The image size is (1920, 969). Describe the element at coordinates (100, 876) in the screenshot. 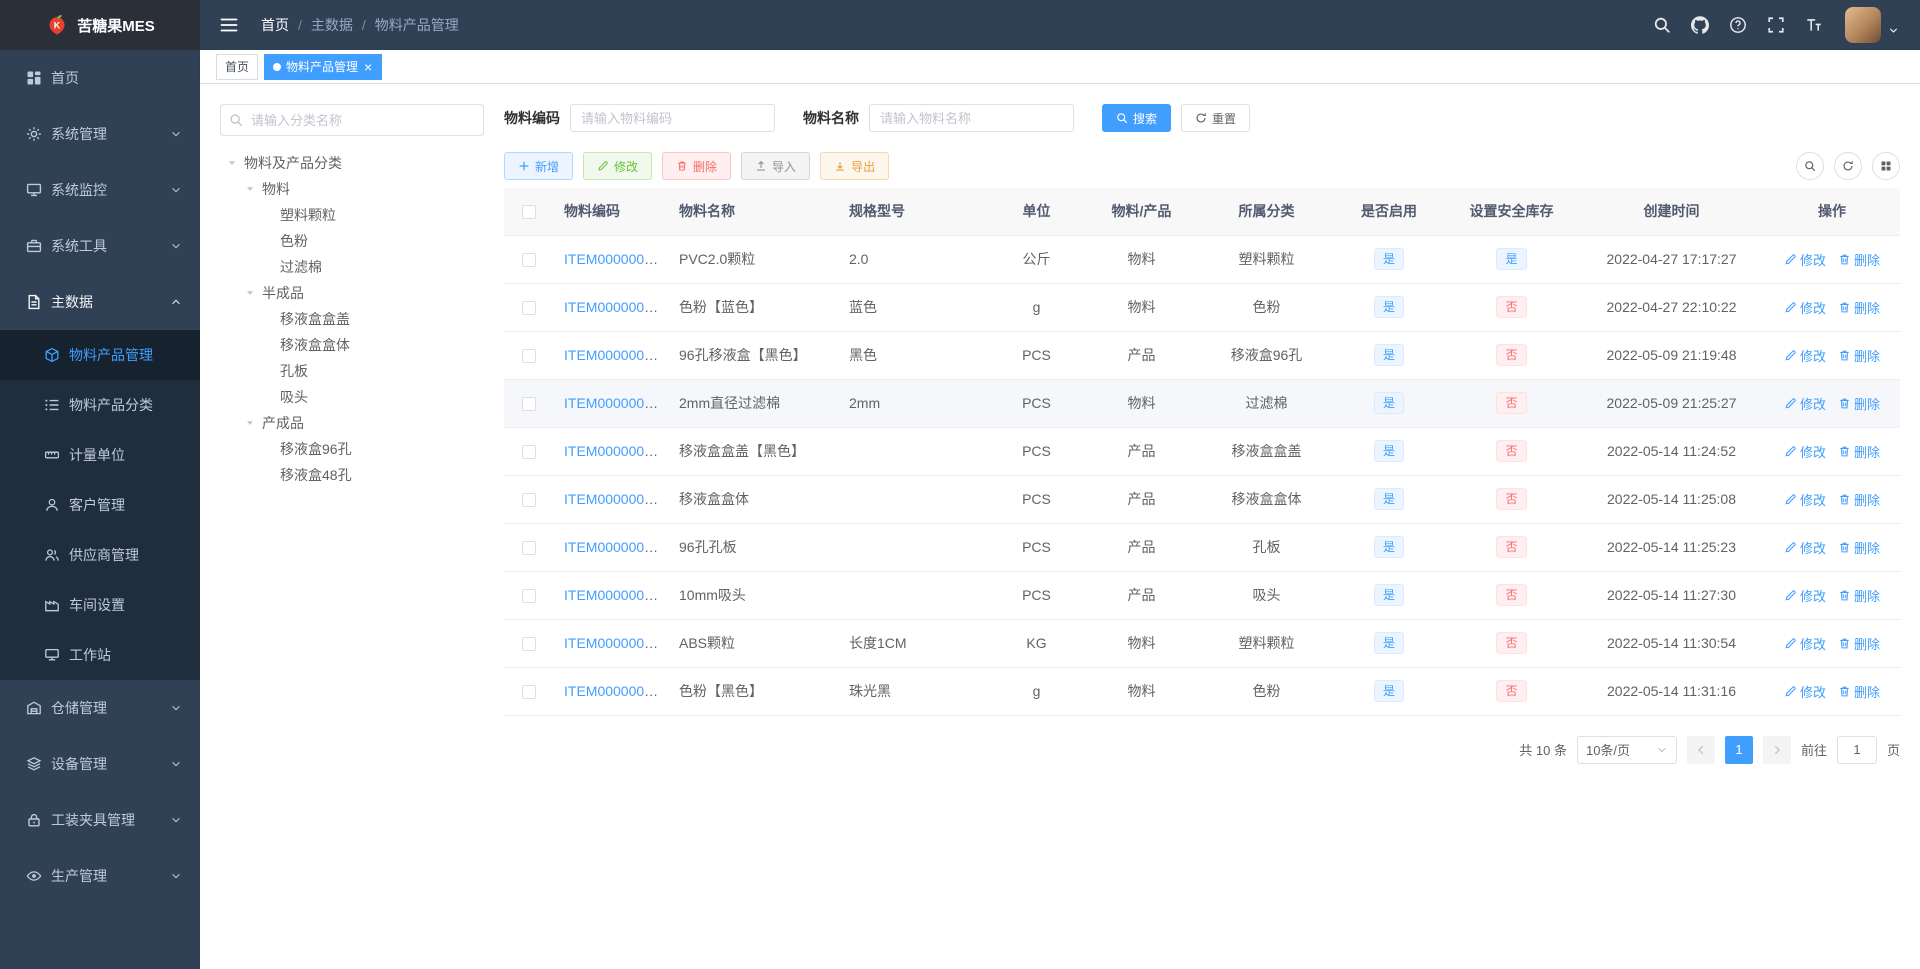

I see `sidebar-item-production-mgmt: 生产管理` at that location.